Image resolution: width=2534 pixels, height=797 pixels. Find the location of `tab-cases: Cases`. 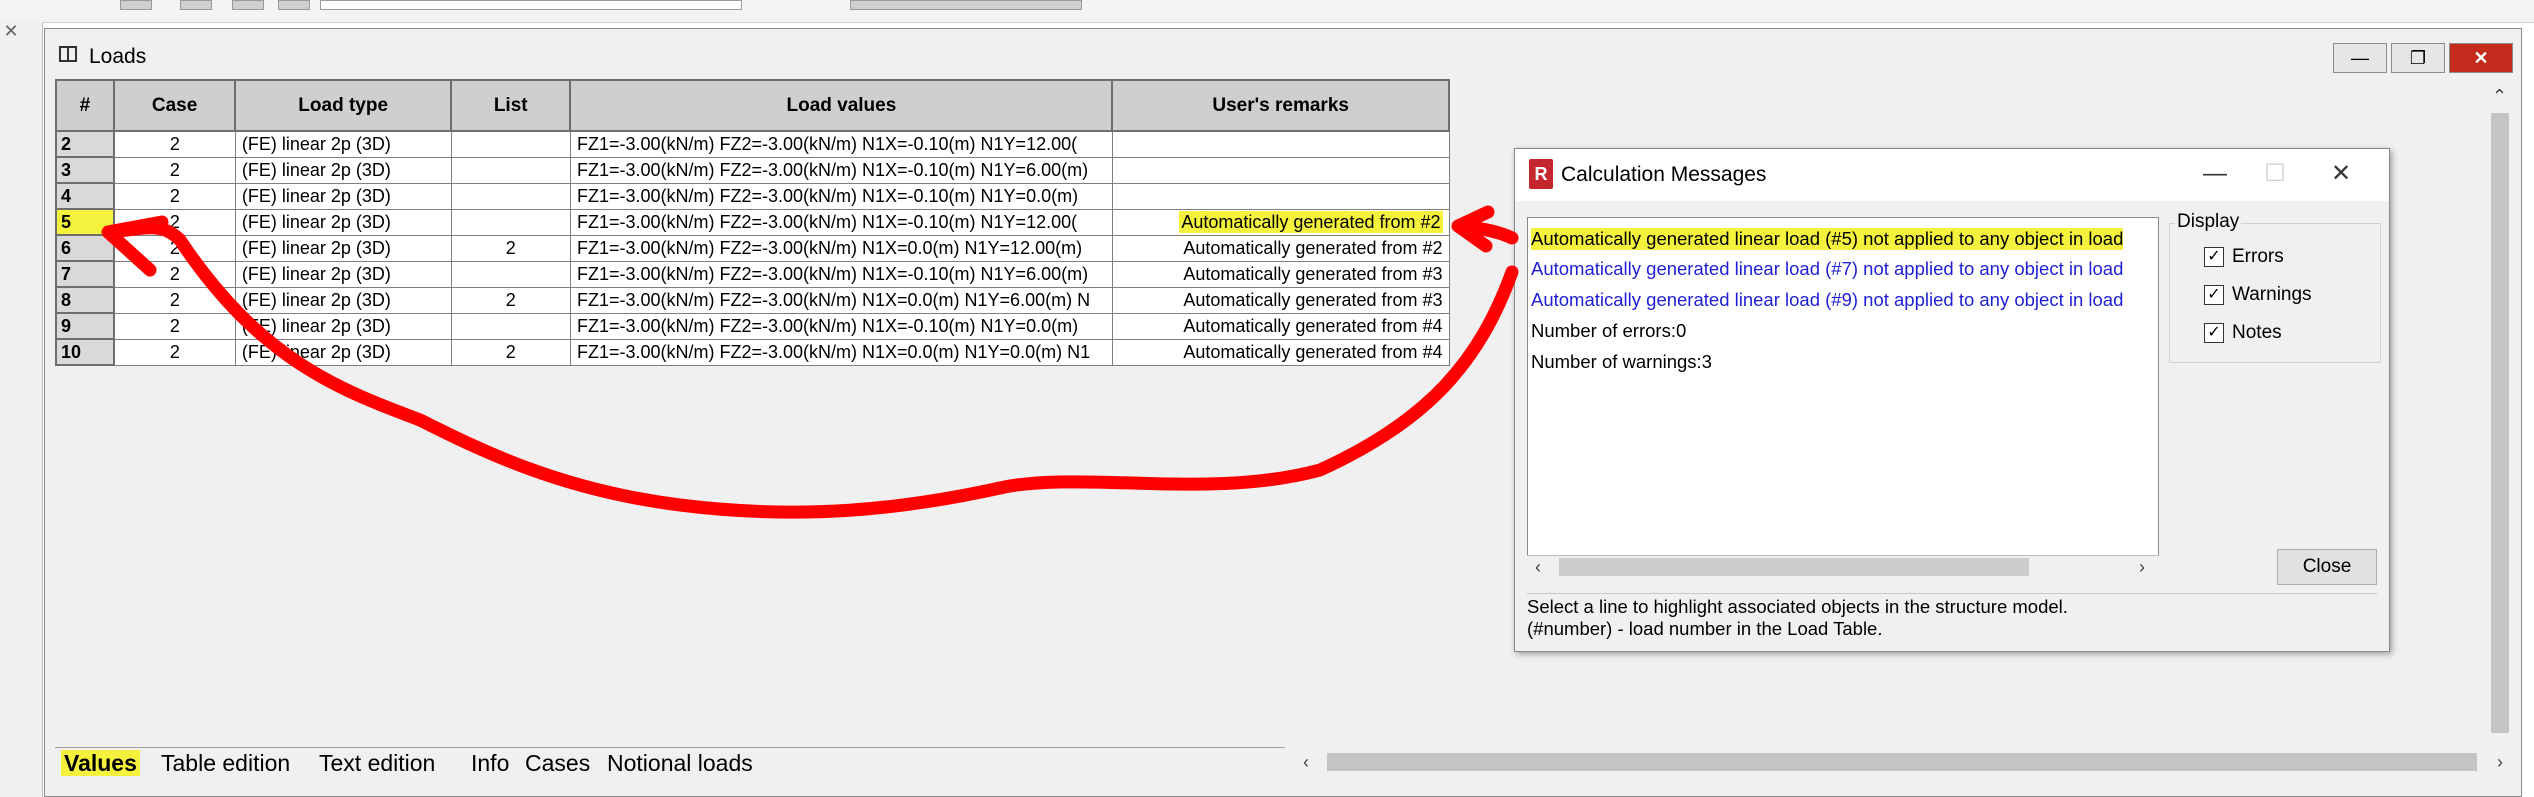

tab-cases: Cases is located at coordinates (557, 763).